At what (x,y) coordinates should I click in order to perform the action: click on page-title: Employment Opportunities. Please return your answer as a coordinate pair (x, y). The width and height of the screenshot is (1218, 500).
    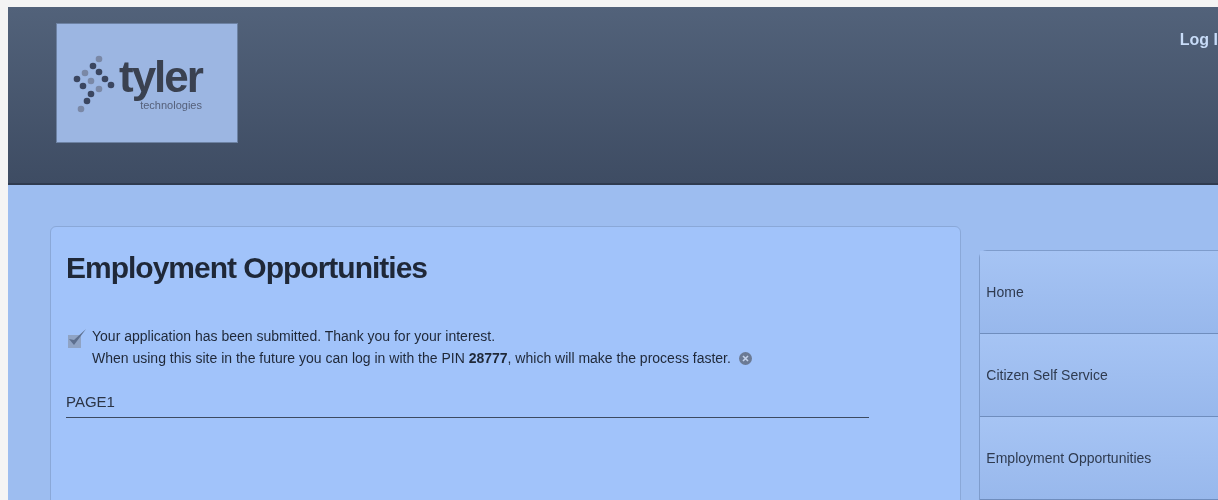
    Looking at the image, I should click on (247, 268).